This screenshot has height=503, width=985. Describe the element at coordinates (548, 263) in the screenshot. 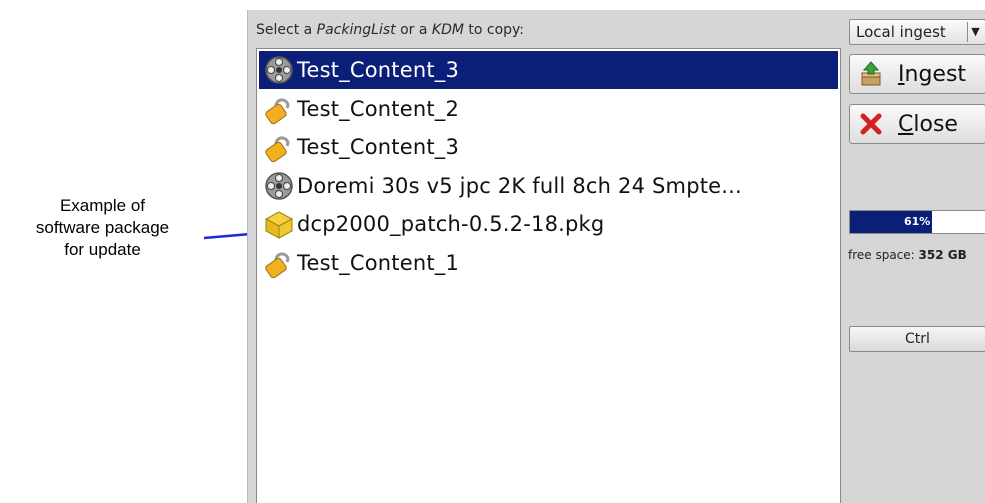

I see `list-item: Test_Content_1` at that location.